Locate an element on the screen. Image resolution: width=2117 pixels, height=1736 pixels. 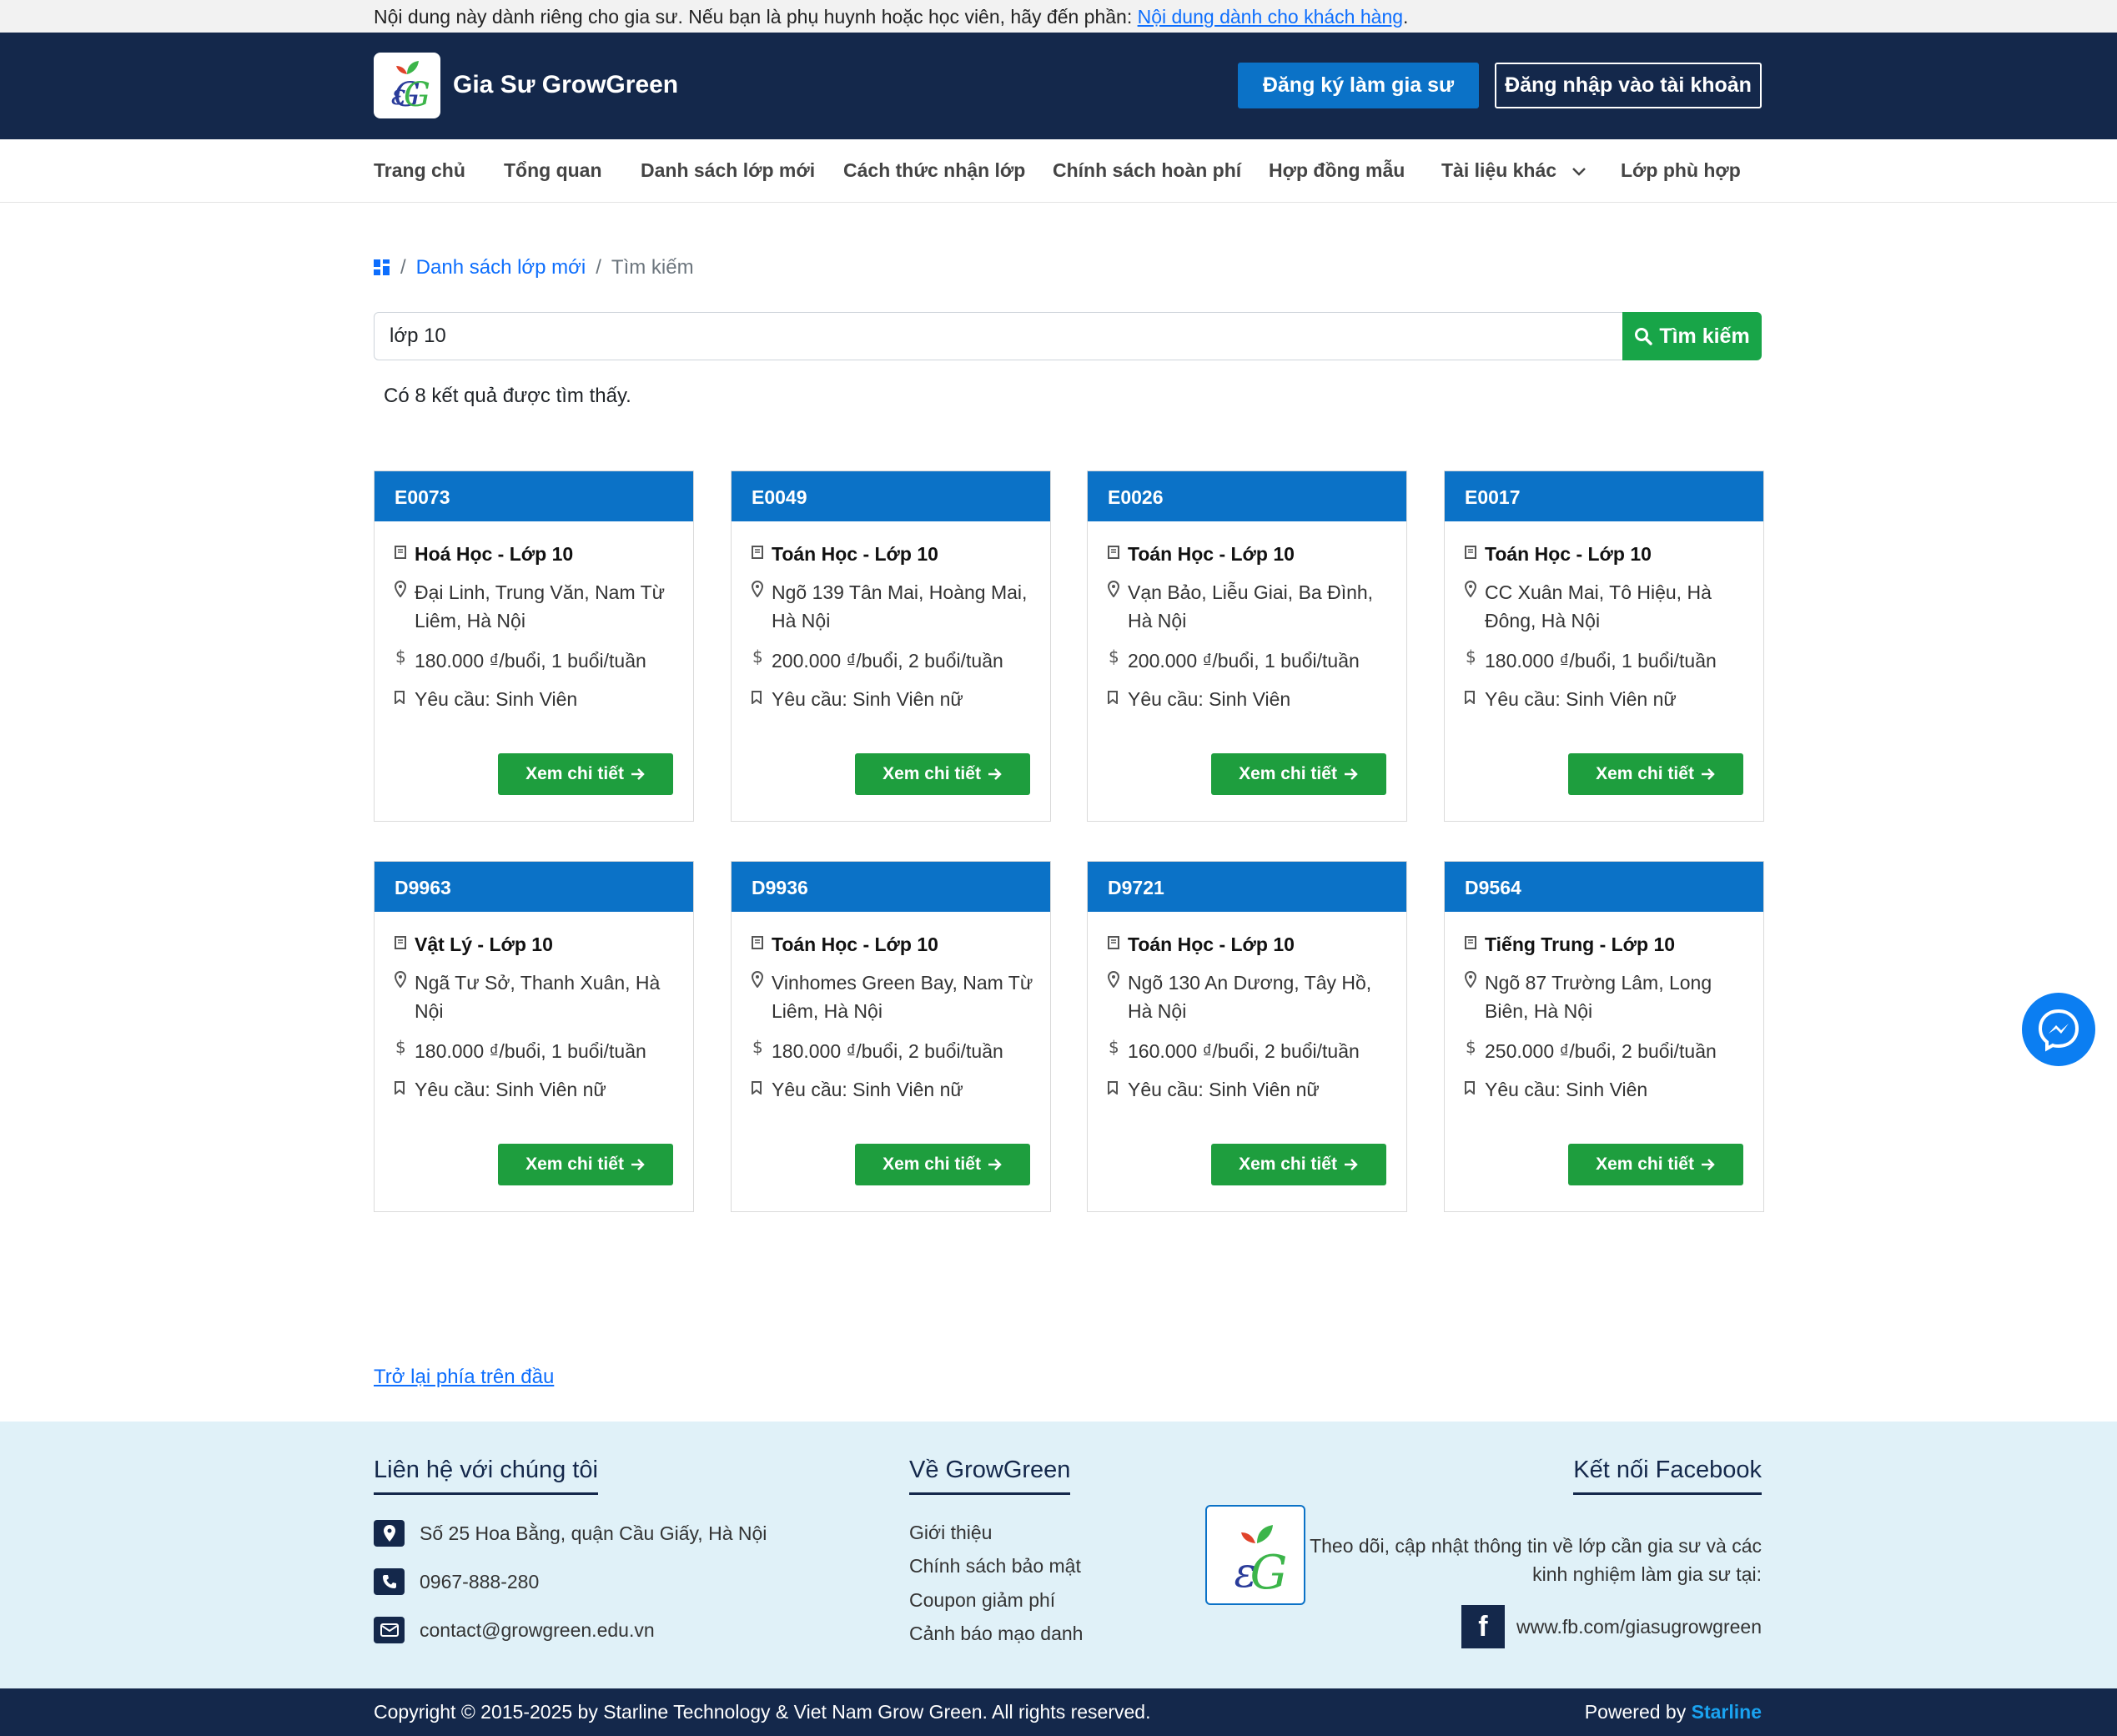
menu-item-overview: Tổng quan is located at coordinates (553, 170).